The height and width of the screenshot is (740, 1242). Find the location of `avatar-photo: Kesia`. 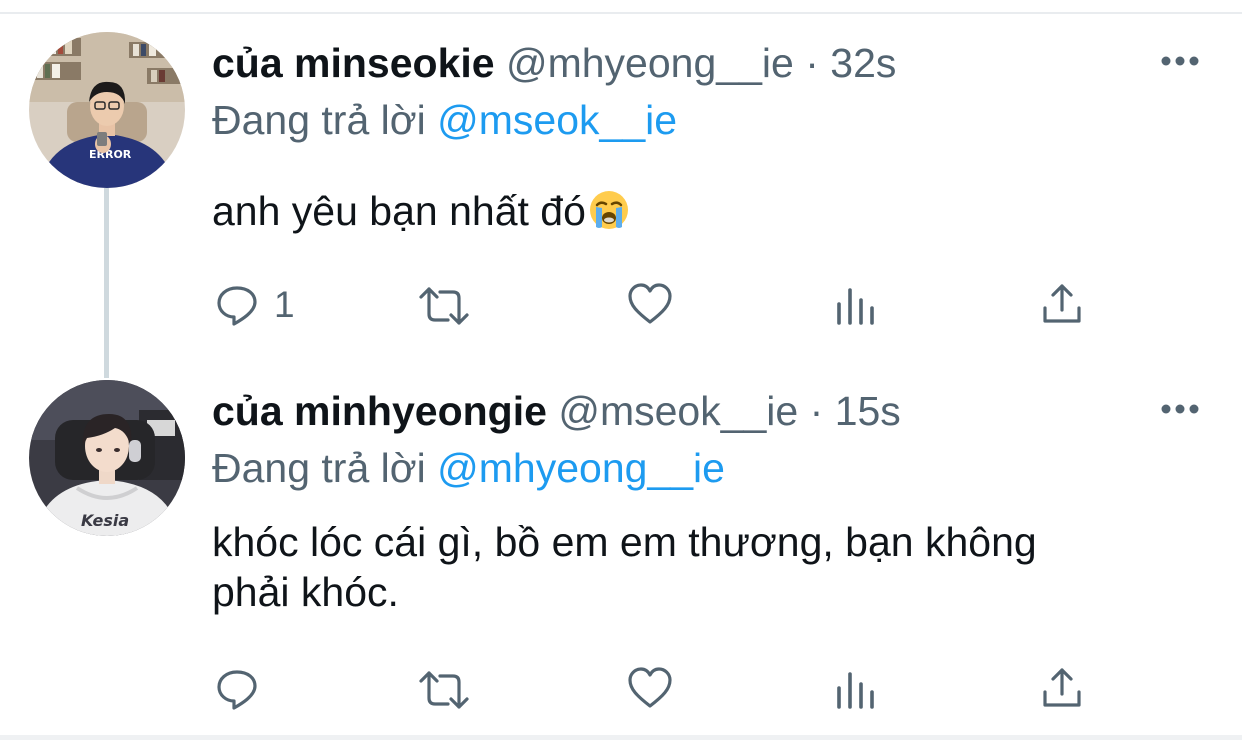

avatar-photo: Kesia is located at coordinates (107, 458).